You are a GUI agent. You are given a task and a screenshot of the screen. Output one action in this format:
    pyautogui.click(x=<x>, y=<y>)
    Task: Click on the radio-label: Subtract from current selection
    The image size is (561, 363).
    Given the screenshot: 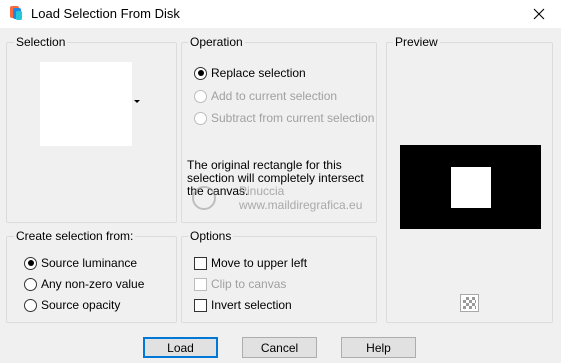 What is the action you would take?
    pyautogui.click(x=293, y=118)
    